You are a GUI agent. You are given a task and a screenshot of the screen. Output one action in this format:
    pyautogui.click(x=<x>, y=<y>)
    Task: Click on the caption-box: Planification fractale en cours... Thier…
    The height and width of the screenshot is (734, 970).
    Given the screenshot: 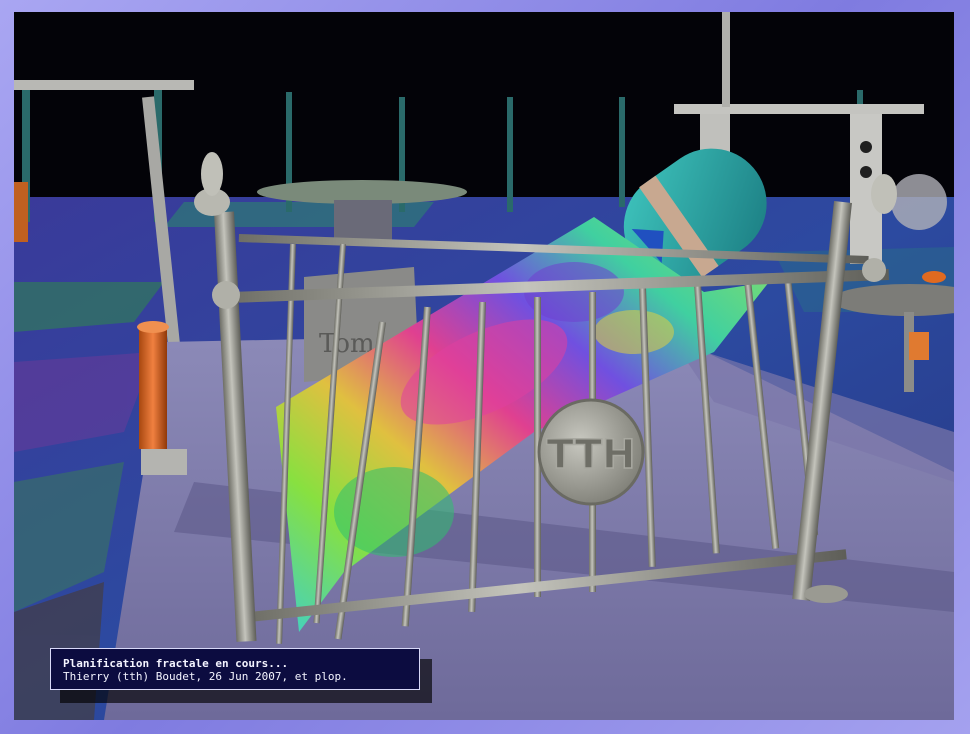 What is the action you would take?
    pyautogui.click(x=235, y=669)
    